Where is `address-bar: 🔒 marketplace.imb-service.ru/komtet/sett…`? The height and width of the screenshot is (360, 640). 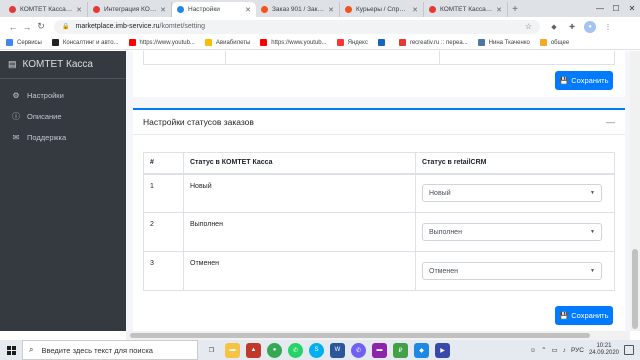 address-bar: 🔒 marketplace.imb-service.ru/komtet/sett… is located at coordinates (297, 26).